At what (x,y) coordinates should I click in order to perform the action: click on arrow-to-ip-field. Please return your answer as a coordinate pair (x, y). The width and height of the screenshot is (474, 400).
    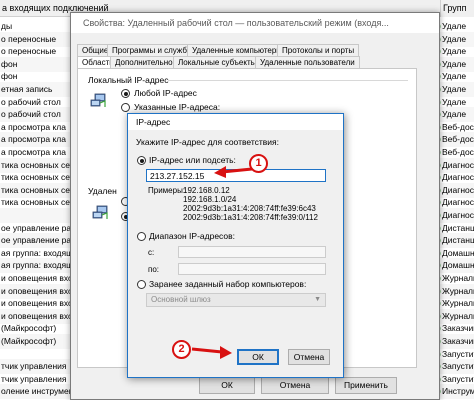
    Looking at the image, I should click on (237, 170).